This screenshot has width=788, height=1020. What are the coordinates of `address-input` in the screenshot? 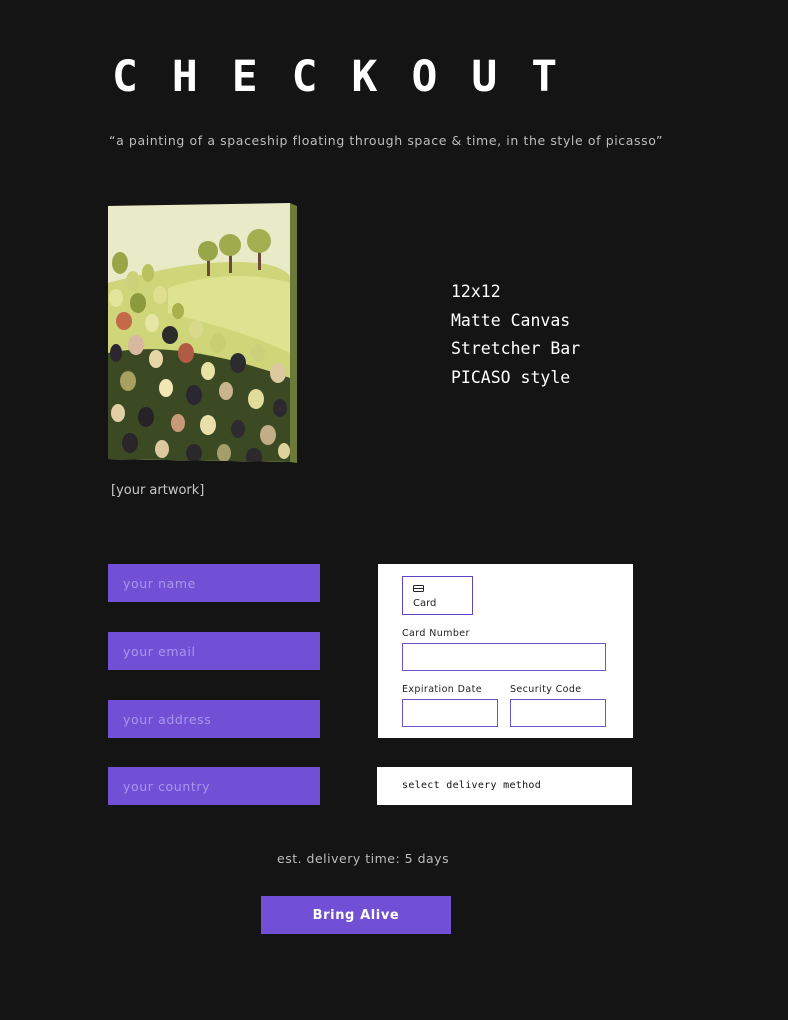 It's located at (214, 719).